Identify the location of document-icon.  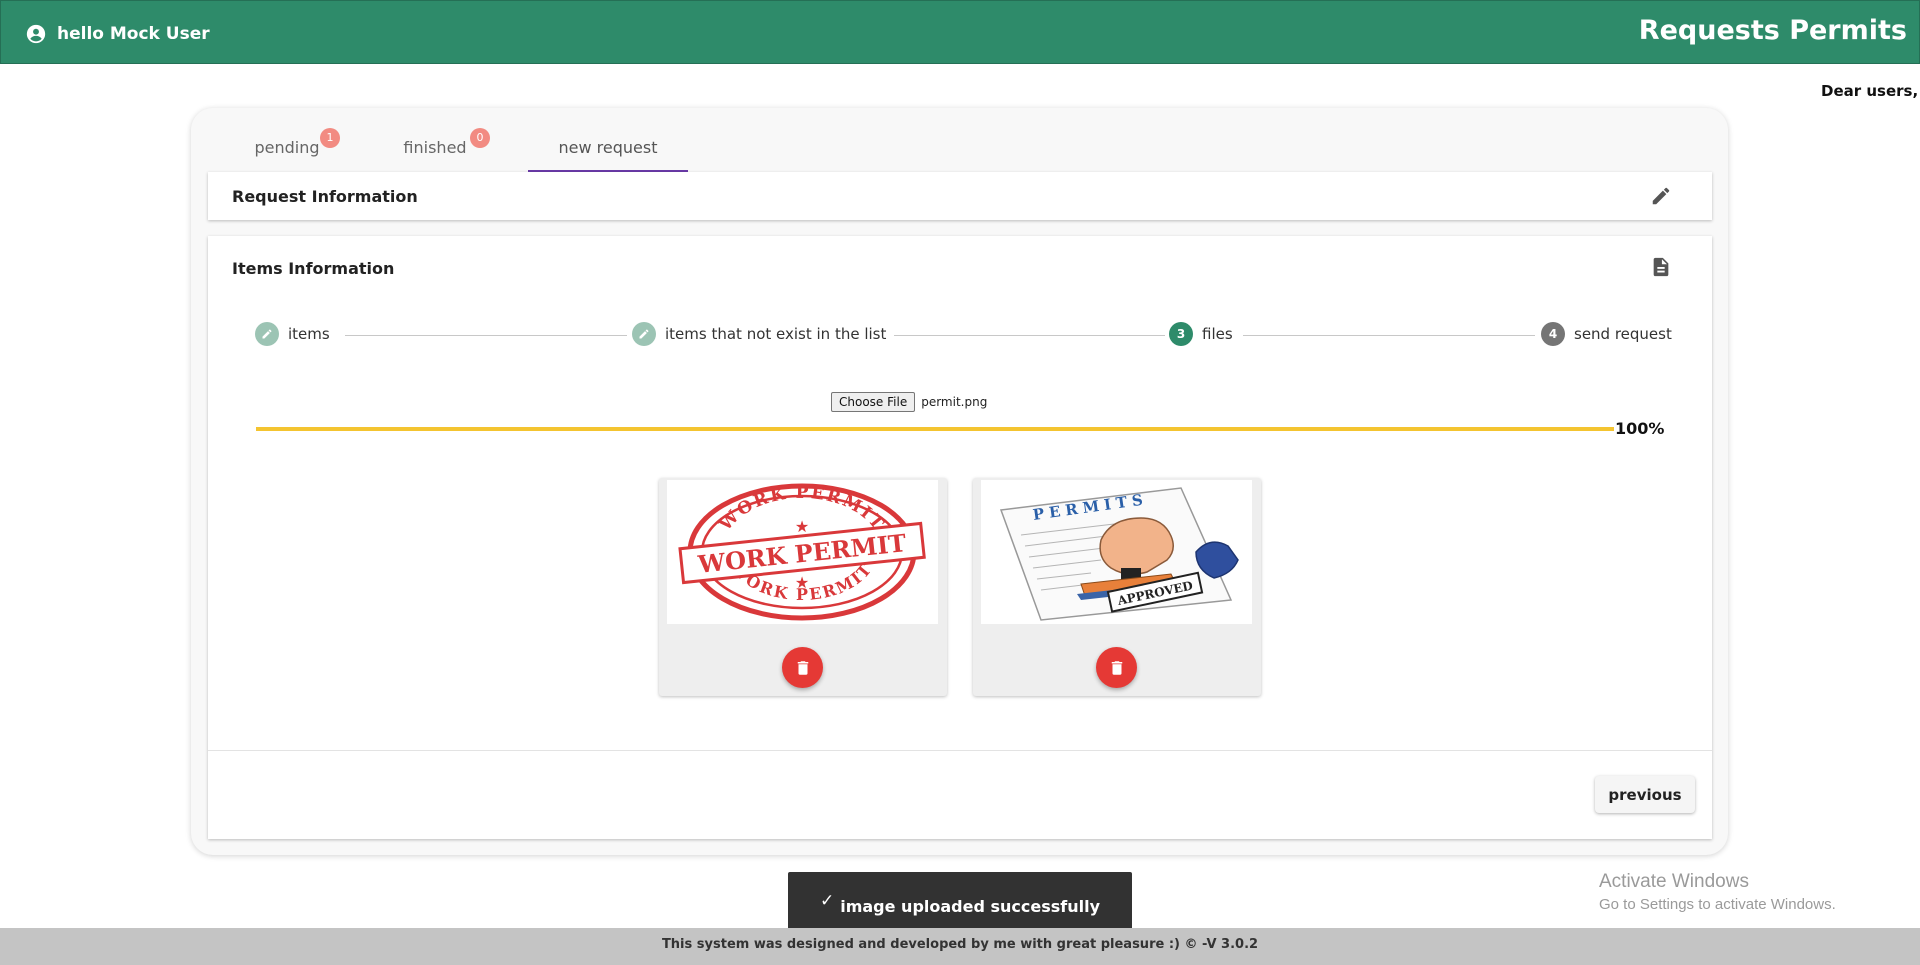
(1661, 267).